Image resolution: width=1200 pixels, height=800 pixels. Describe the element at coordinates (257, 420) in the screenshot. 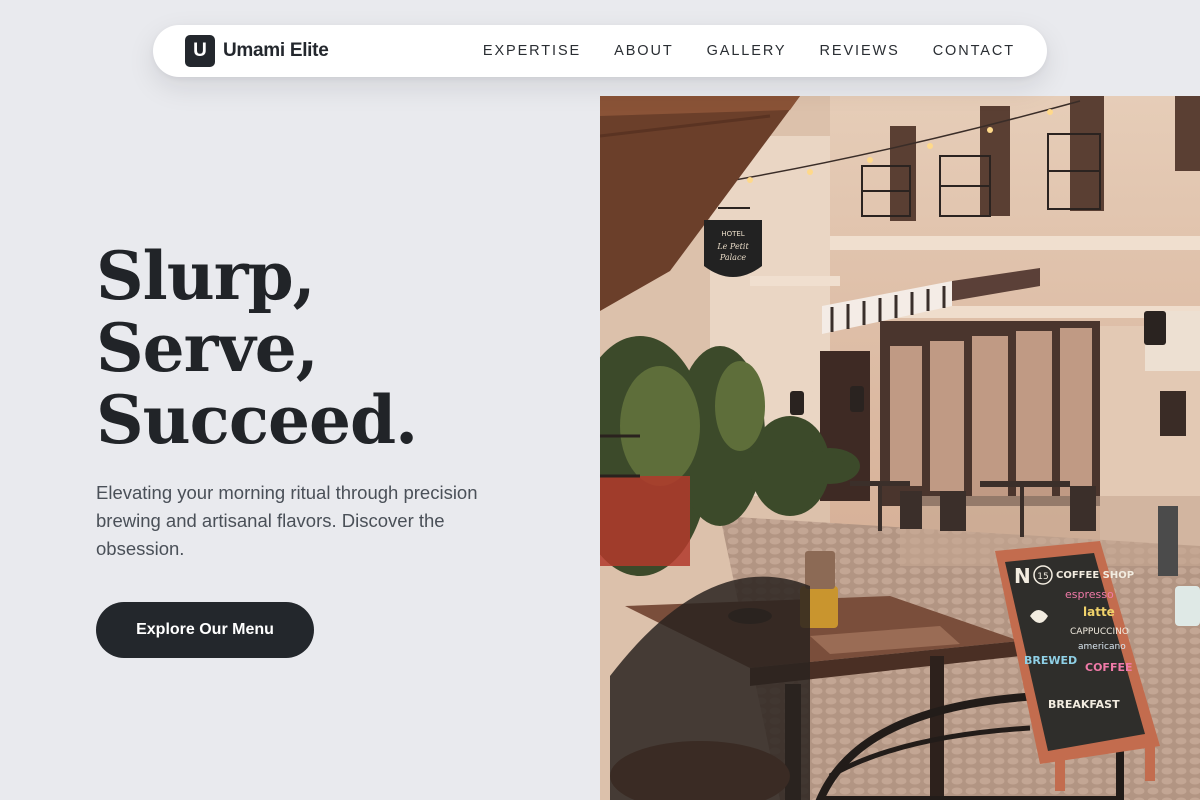

I see `headline-line-3: Succeed.` at that location.